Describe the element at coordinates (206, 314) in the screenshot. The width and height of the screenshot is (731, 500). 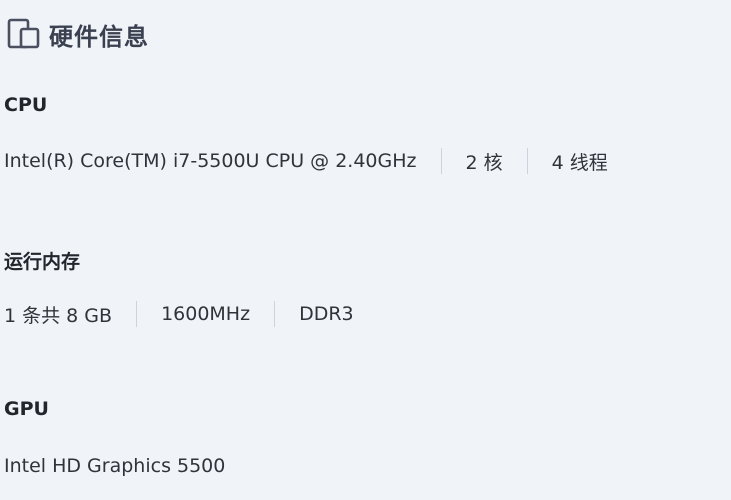
I see `memory-speed: 1600MHz` at that location.